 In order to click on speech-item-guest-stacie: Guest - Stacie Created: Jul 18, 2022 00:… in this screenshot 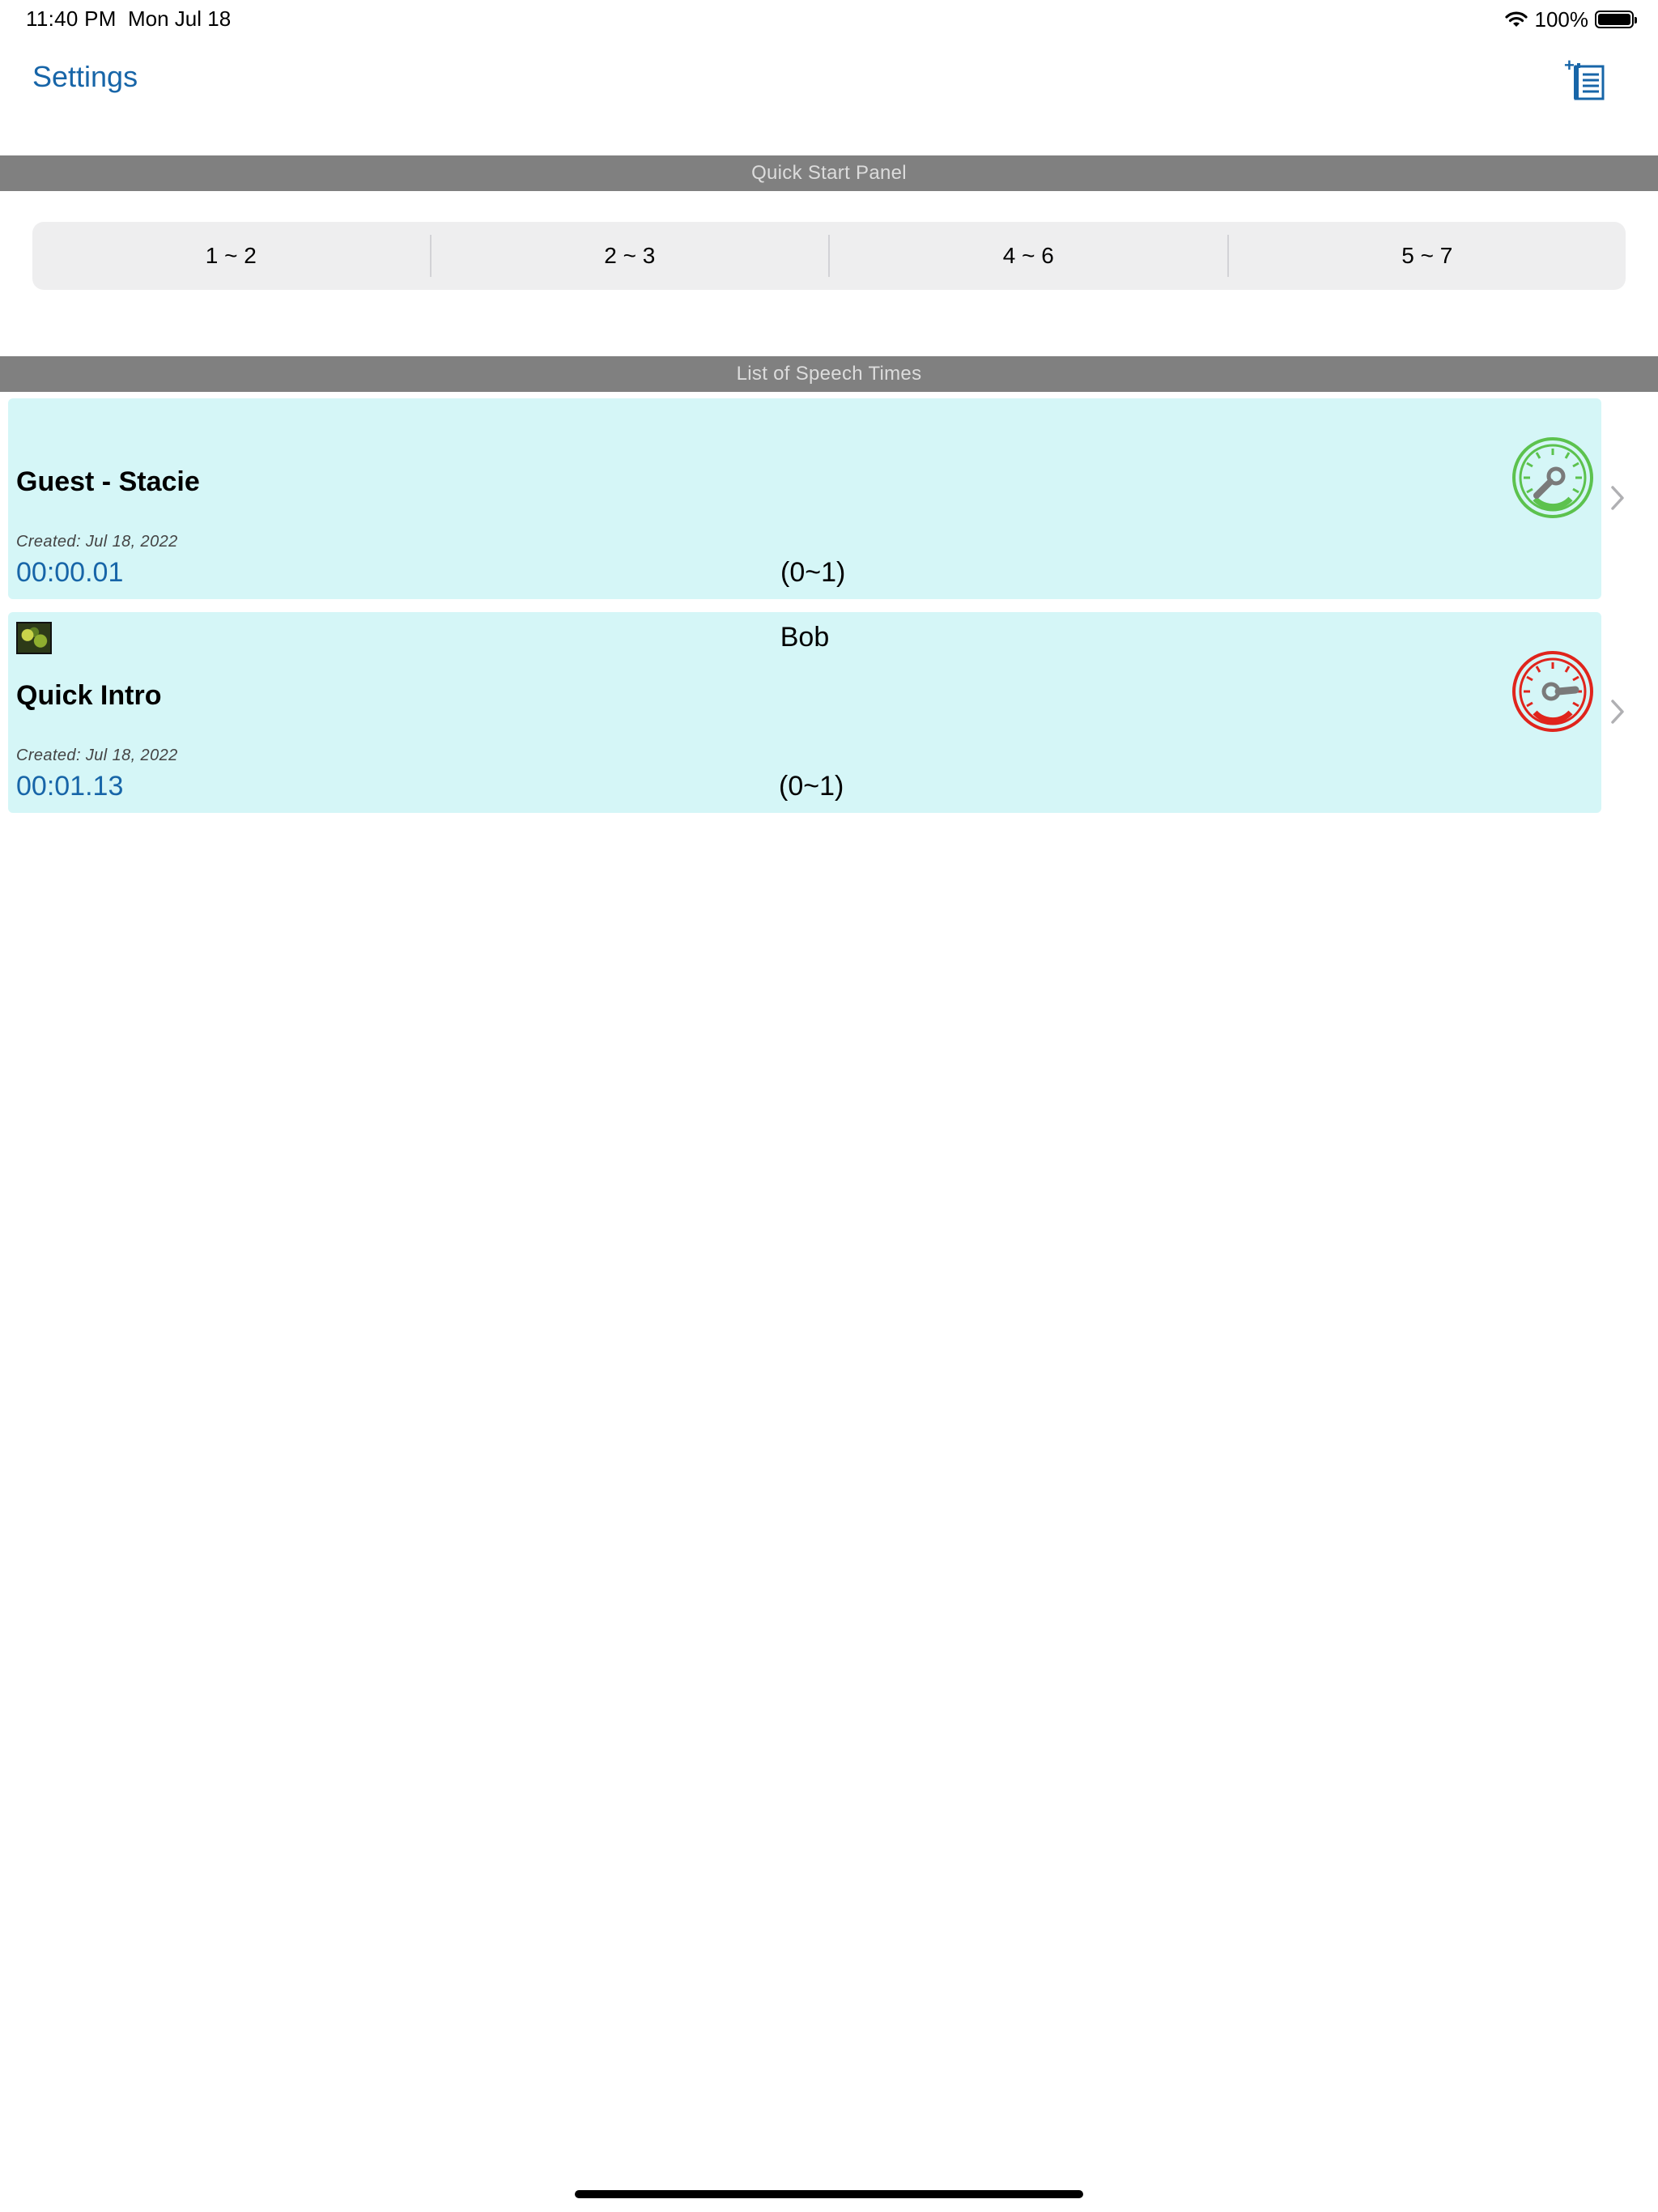, I will do `click(804, 499)`.